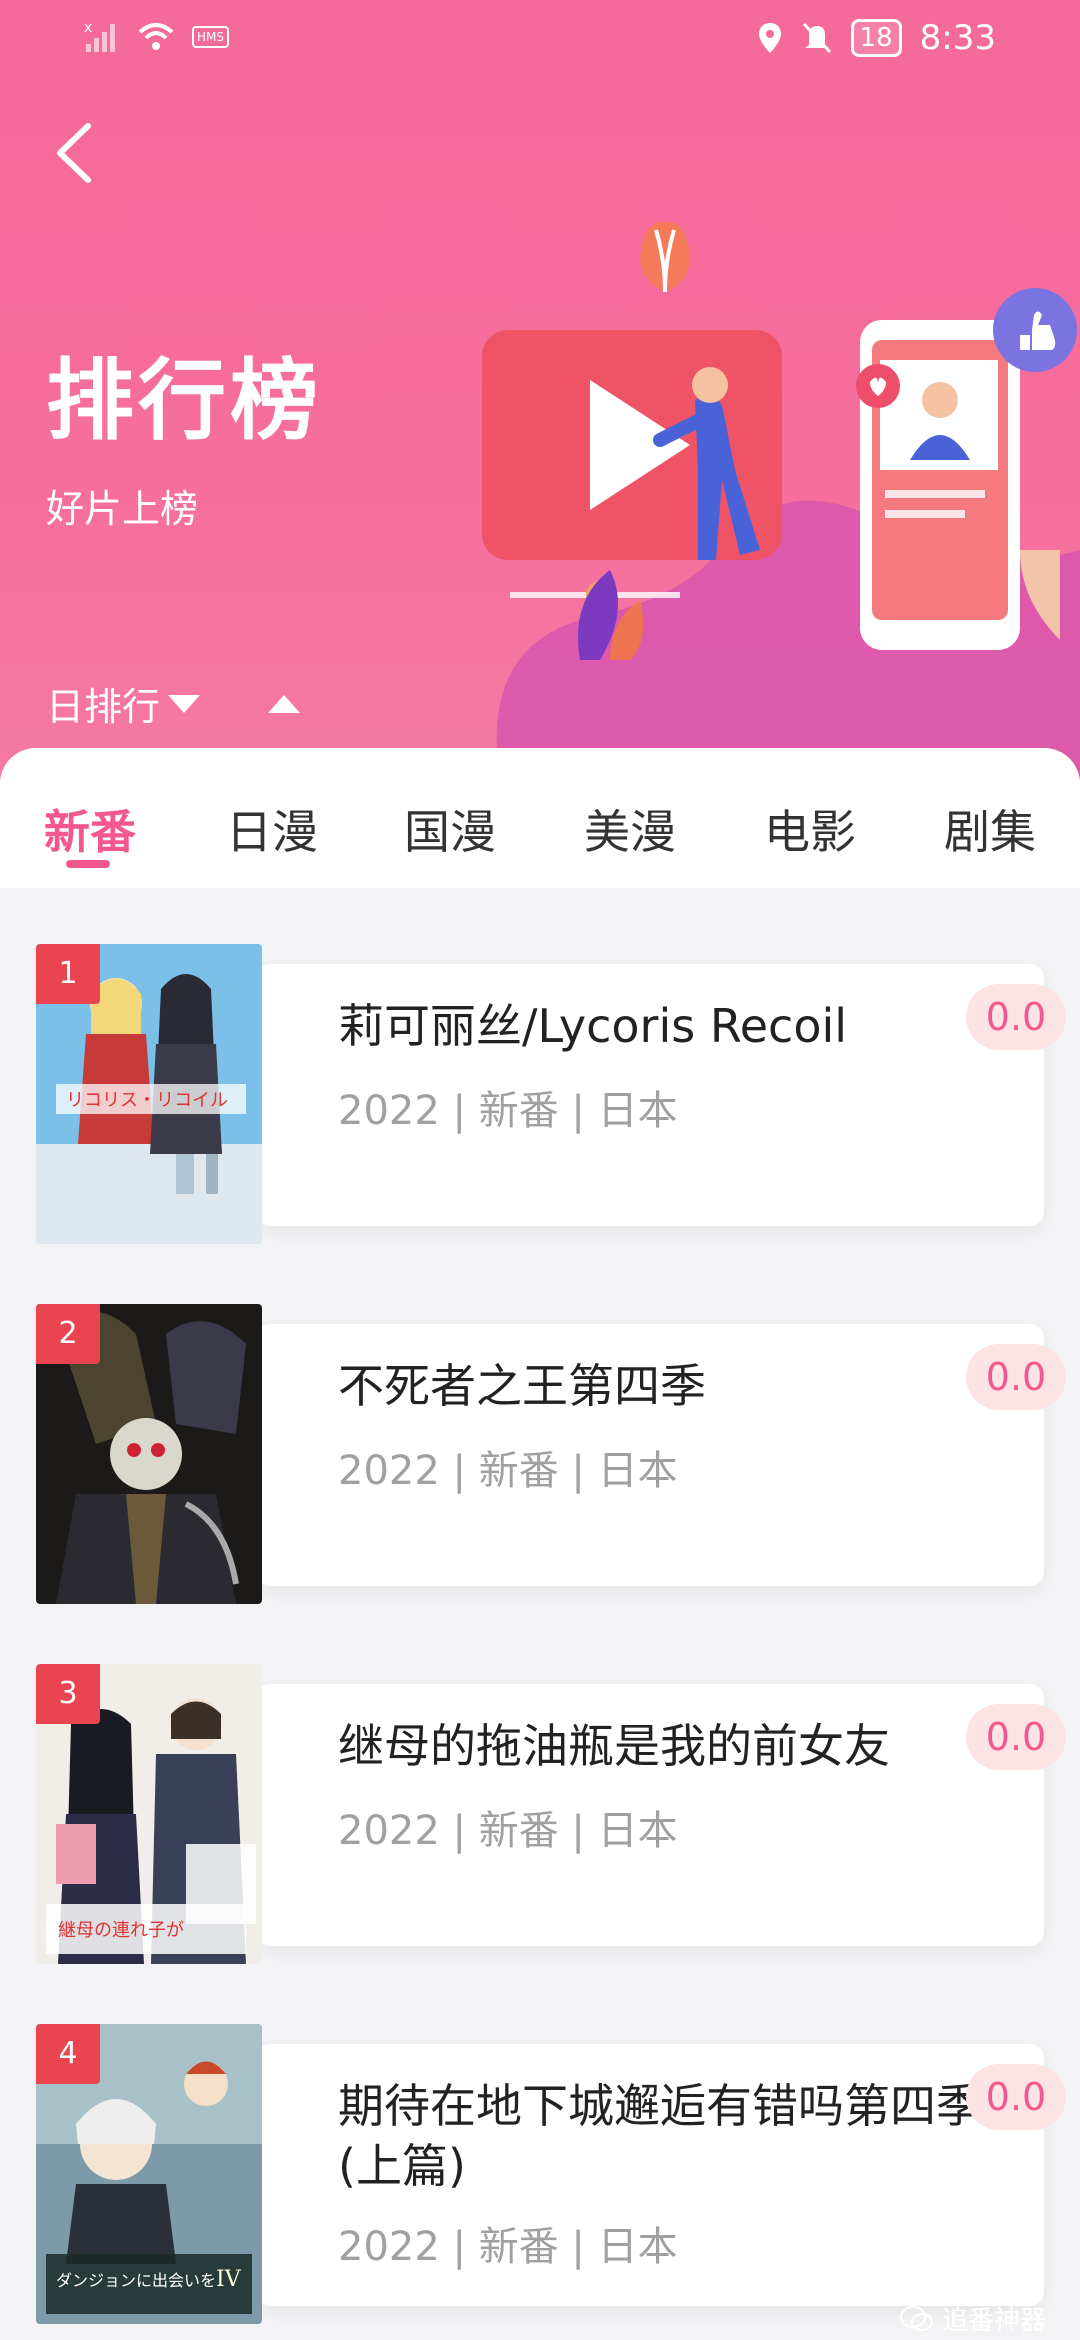  Describe the element at coordinates (660, 2136) in the screenshot. I see `item-title: 期待在地下城邂逅有错吗第四季(上篇)` at that location.